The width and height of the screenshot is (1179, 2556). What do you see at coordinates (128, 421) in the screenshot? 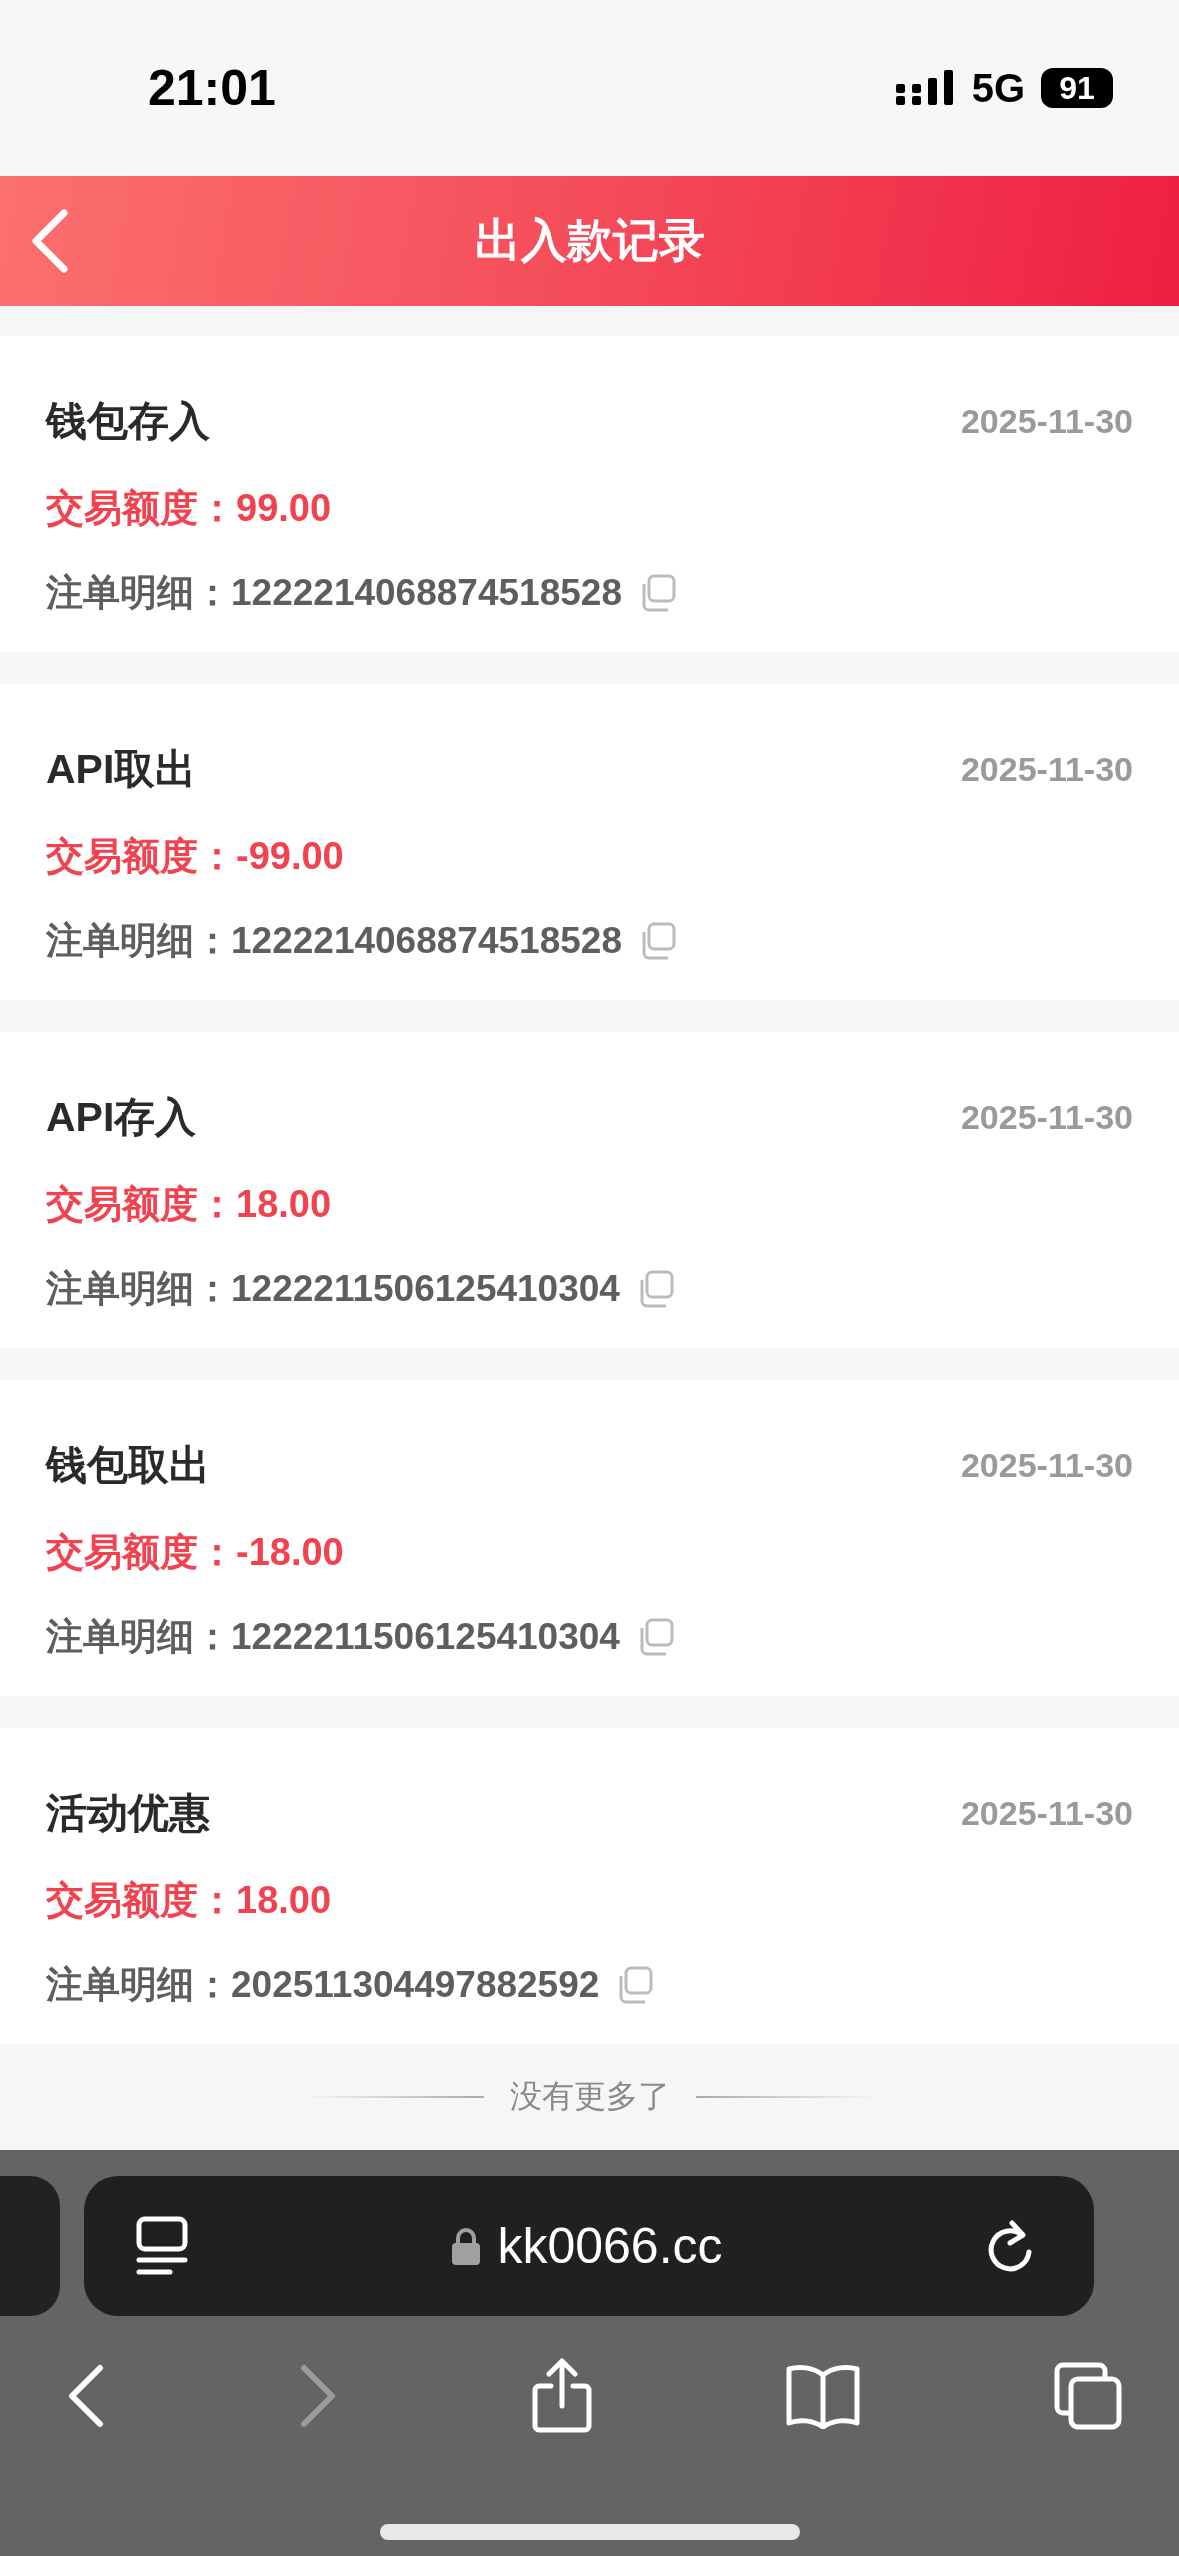
I see `record-title: 钱包存入` at bounding box center [128, 421].